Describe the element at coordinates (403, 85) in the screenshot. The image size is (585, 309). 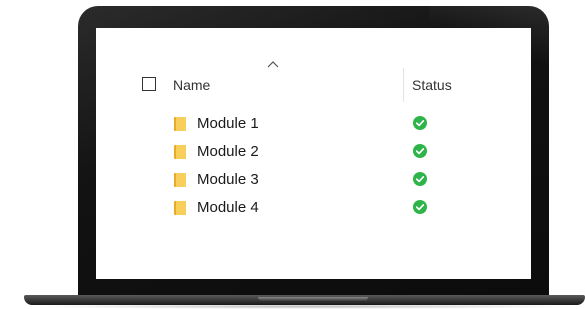
I see `column-divider` at that location.